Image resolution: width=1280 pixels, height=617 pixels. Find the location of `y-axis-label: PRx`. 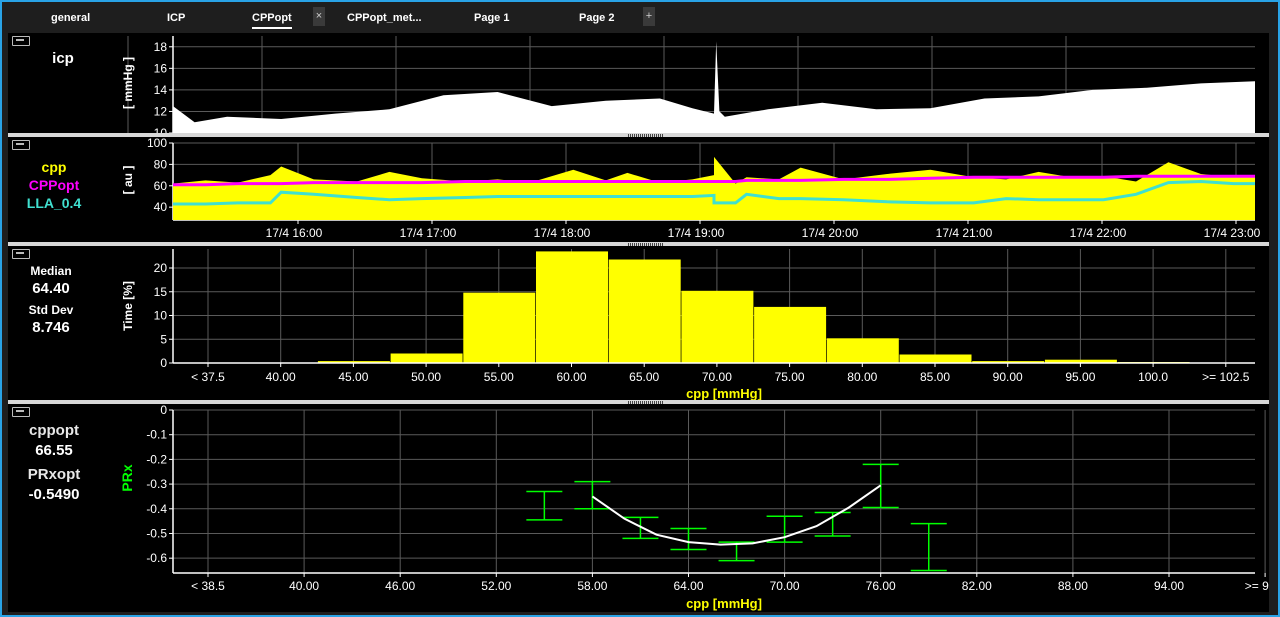

y-axis-label: PRx is located at coordinates (127, 477).